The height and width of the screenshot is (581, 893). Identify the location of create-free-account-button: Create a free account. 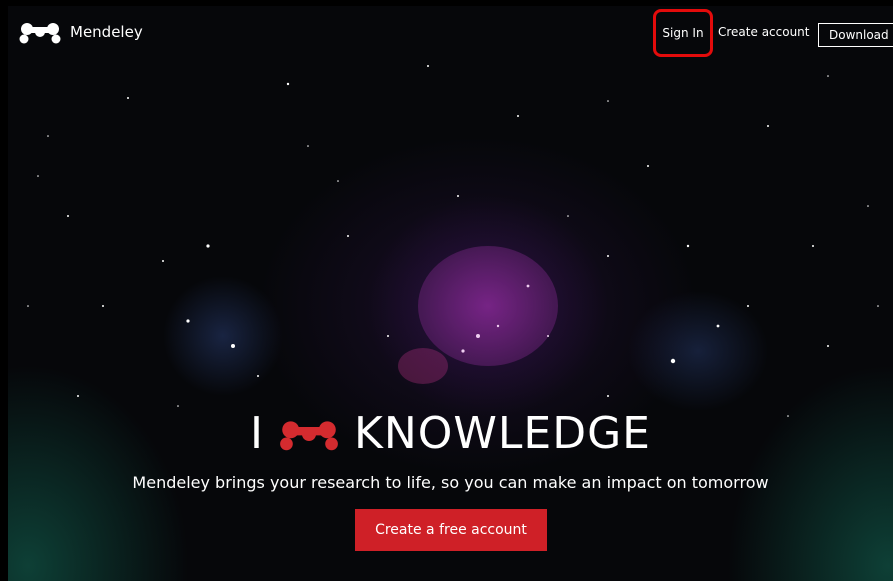
(451, 530).